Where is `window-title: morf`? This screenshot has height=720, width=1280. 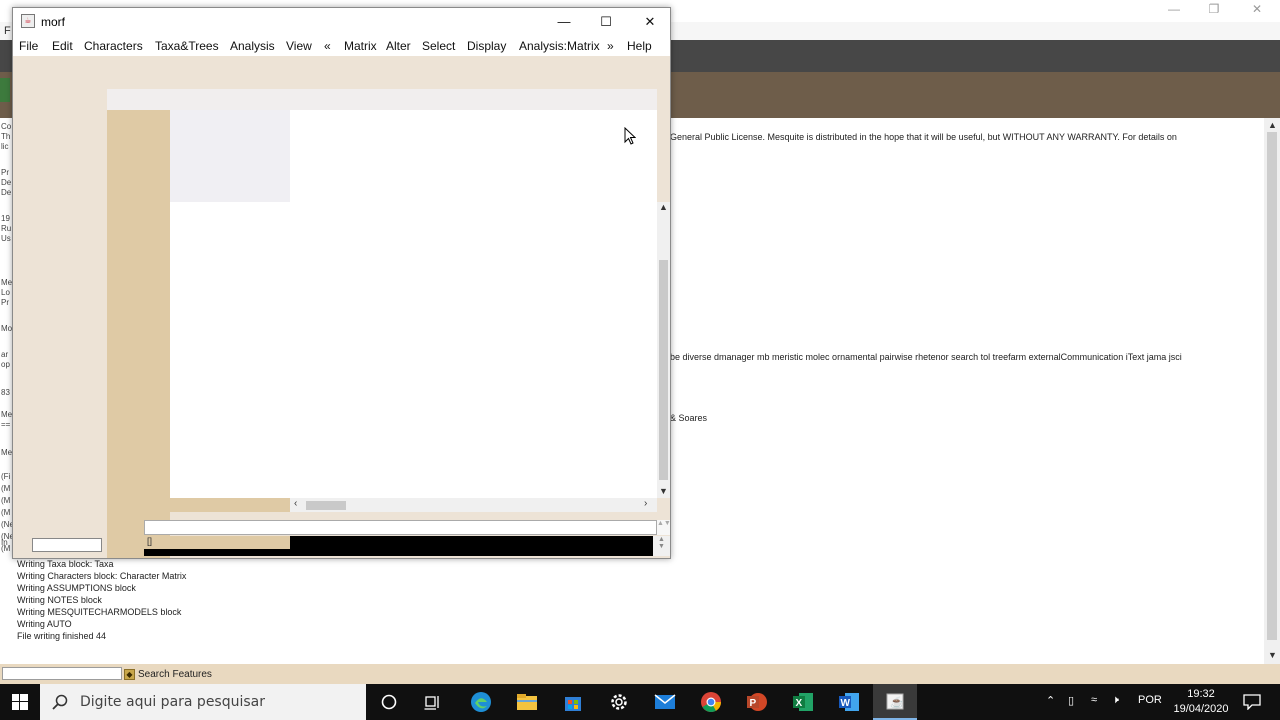 window-title: morf is located at coordinates (53, 22).